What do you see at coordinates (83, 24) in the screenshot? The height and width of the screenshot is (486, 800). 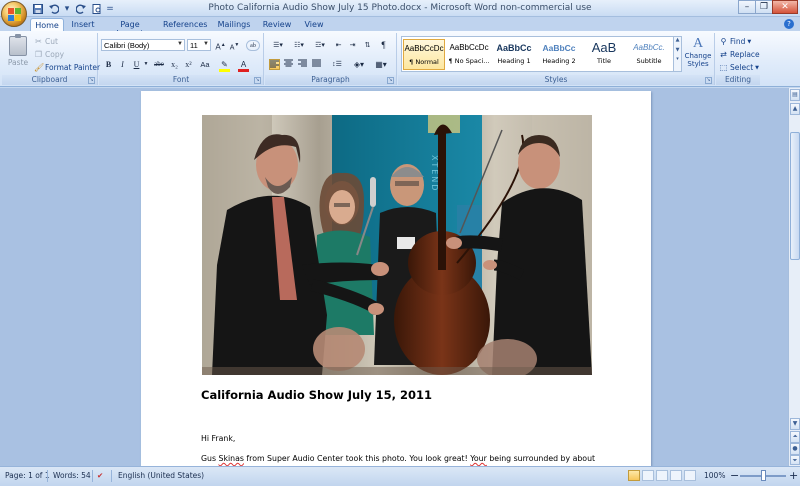 I see `tab-insert: Insert` at bounding box center [83, 24].